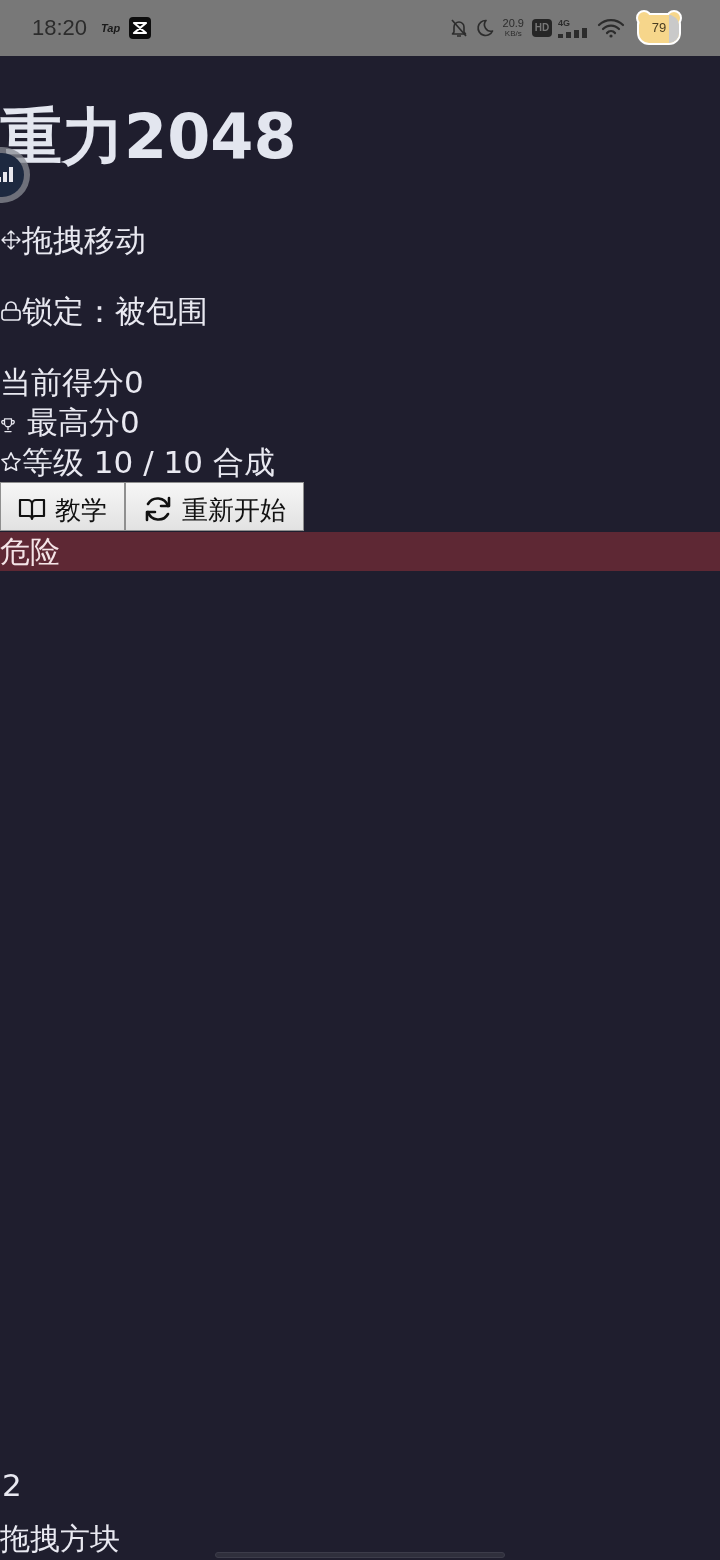  What do you see at coordinates (115, 311) in the screenshot?
I see `status-text: 锁定：被包围` at bounding box center [115, 311].